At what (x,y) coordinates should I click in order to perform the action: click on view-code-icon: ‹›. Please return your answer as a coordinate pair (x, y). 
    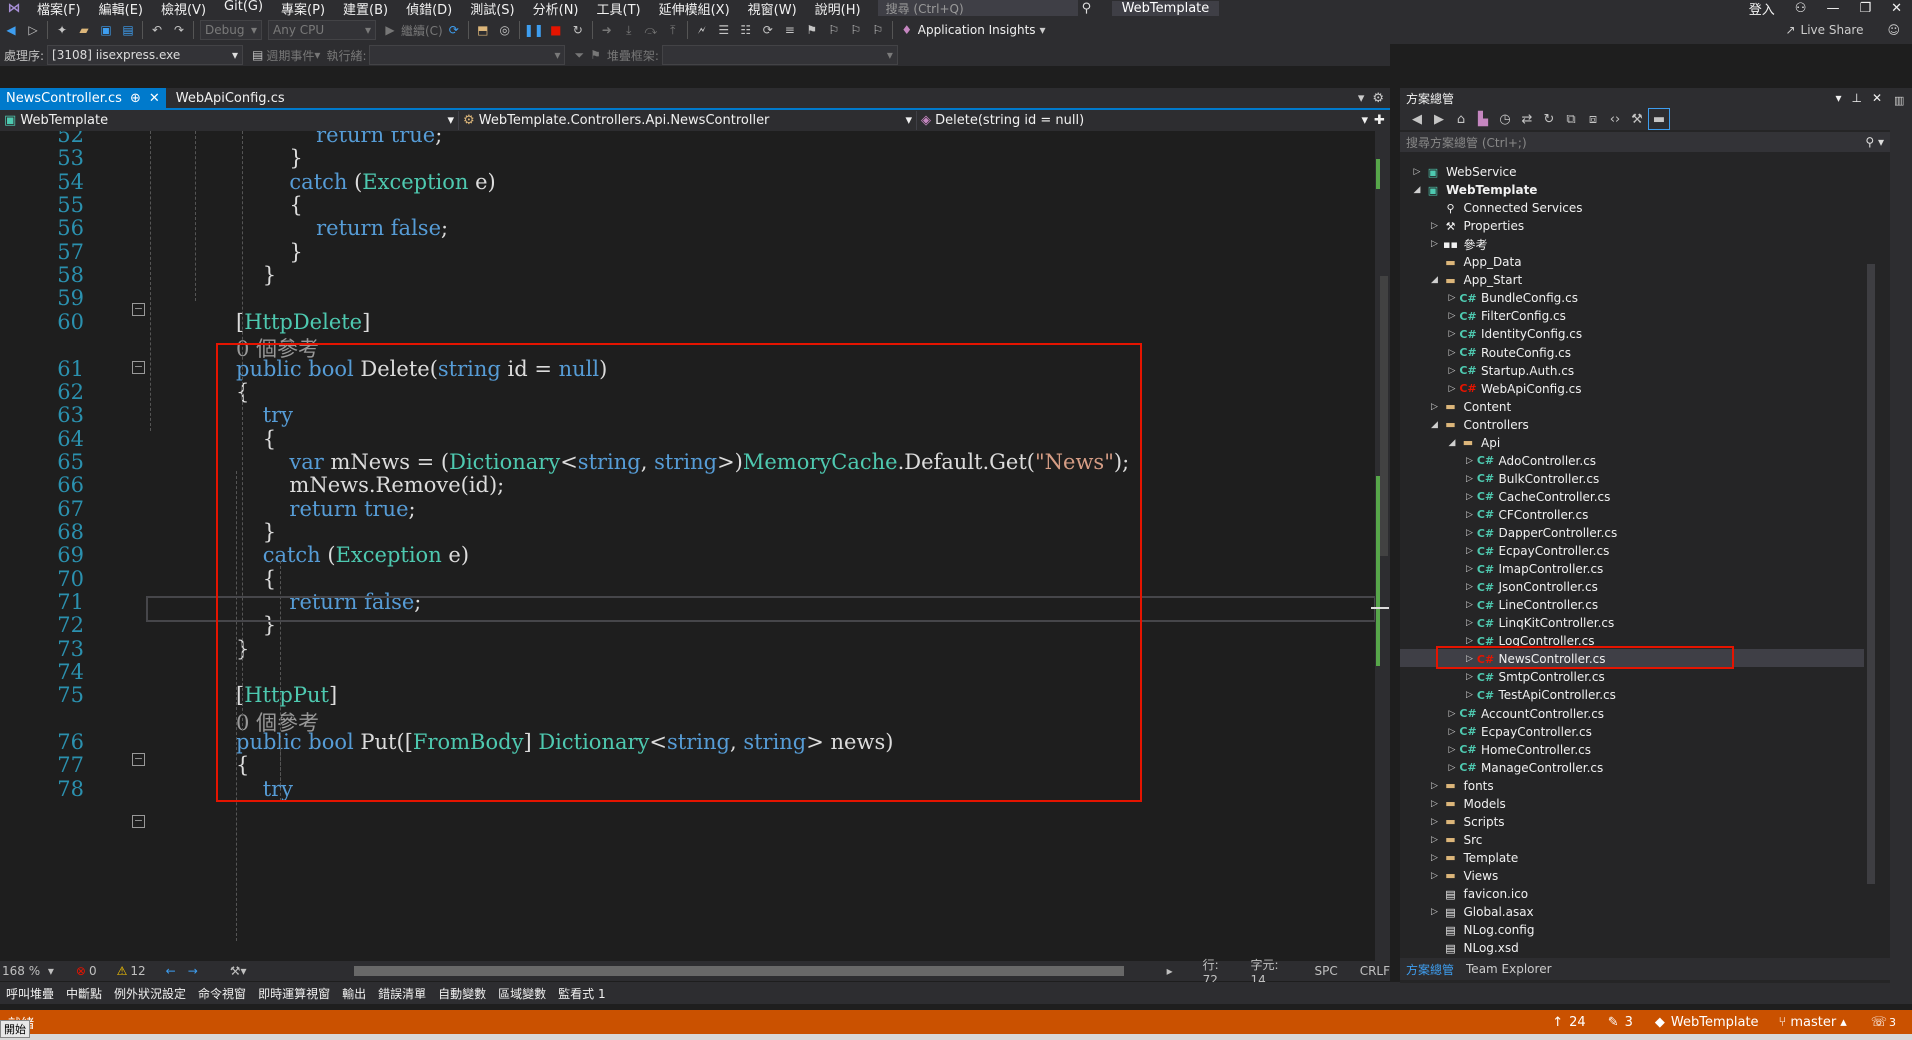
    Looking at the image, I should click on (1615, 119).